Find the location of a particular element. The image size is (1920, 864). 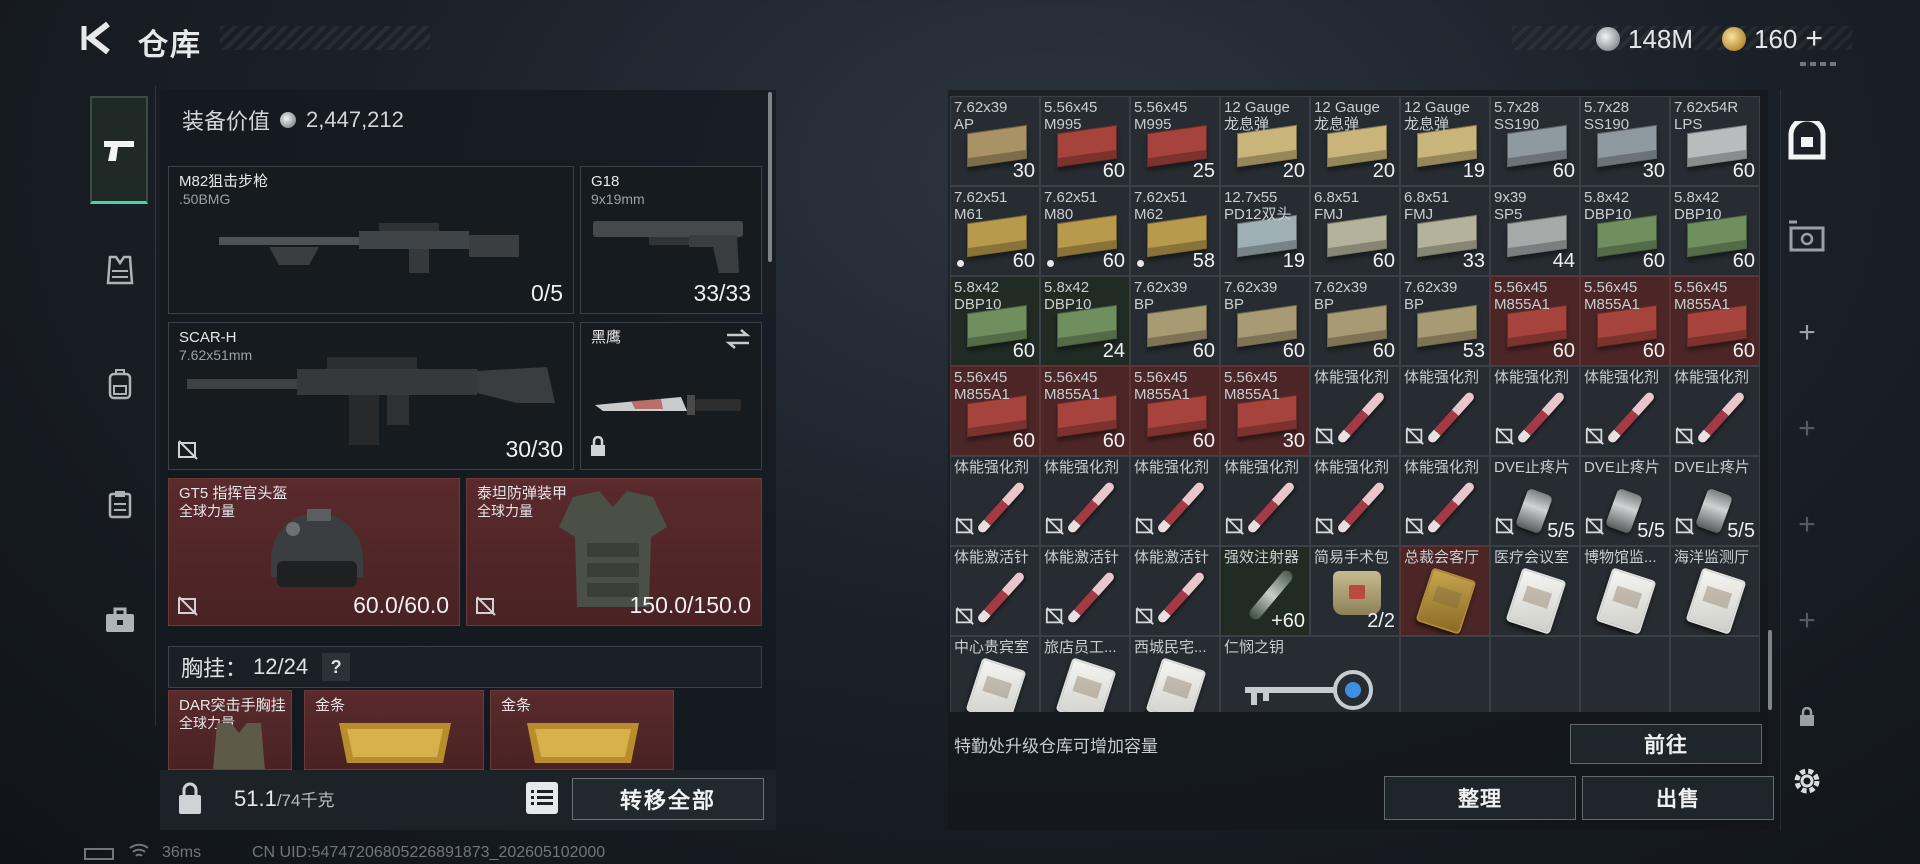

stash-item: 简易手术包 2/2 is located at coordinates (1355, 591).